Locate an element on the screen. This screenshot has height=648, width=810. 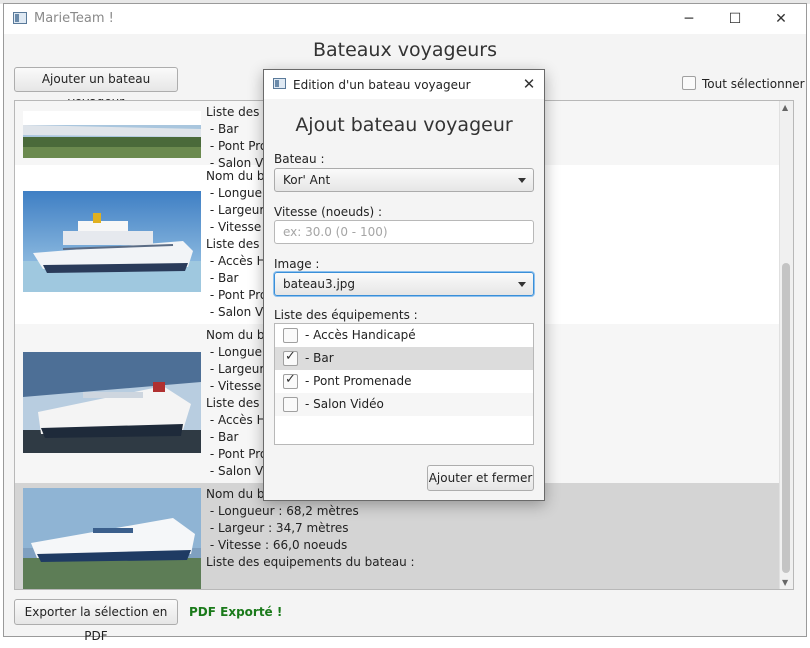
export-pdf-button: Exporter la sélection en PDF is located at coordinates (96, 621).